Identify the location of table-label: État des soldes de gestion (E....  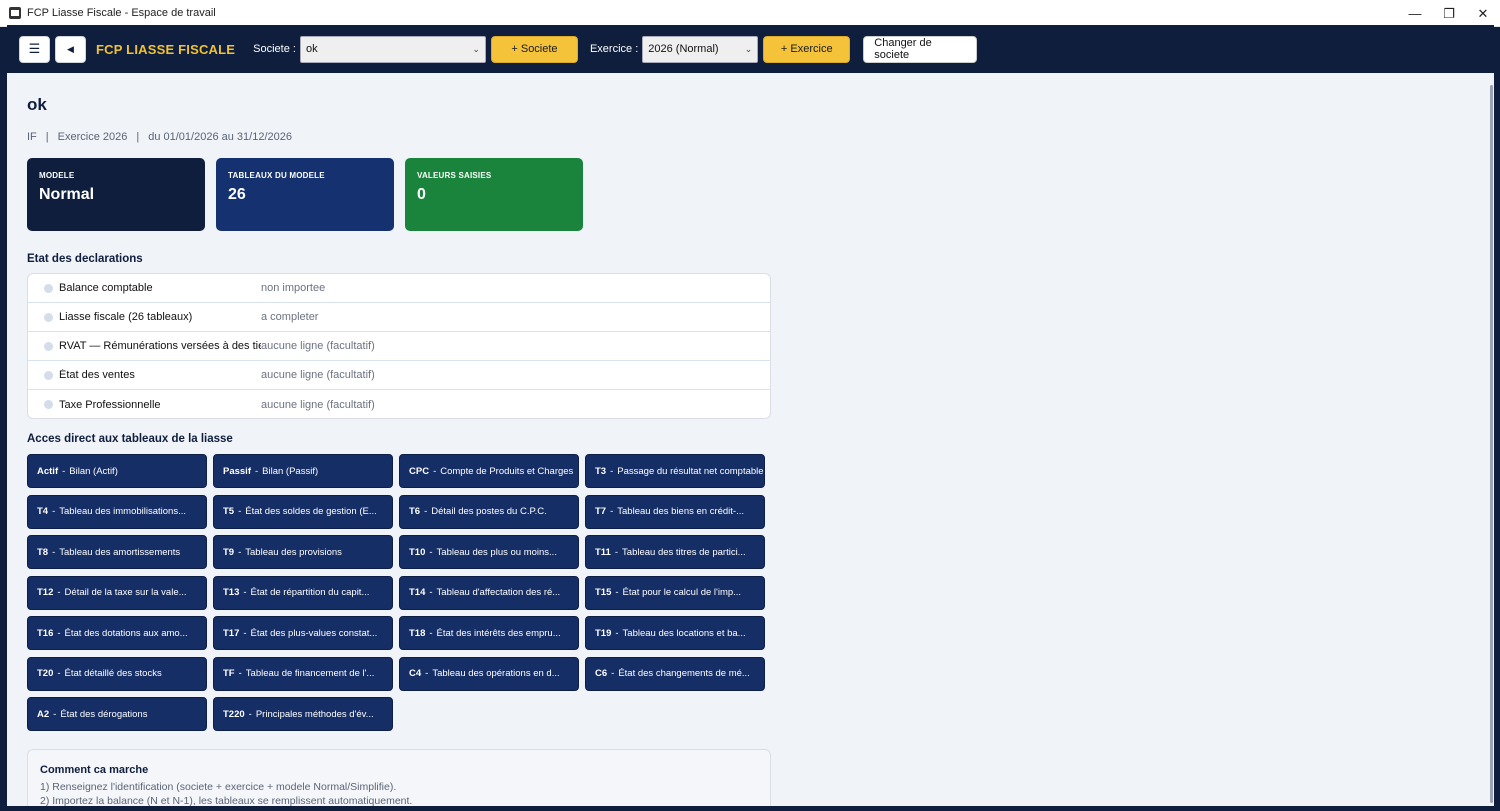
(311, 511).